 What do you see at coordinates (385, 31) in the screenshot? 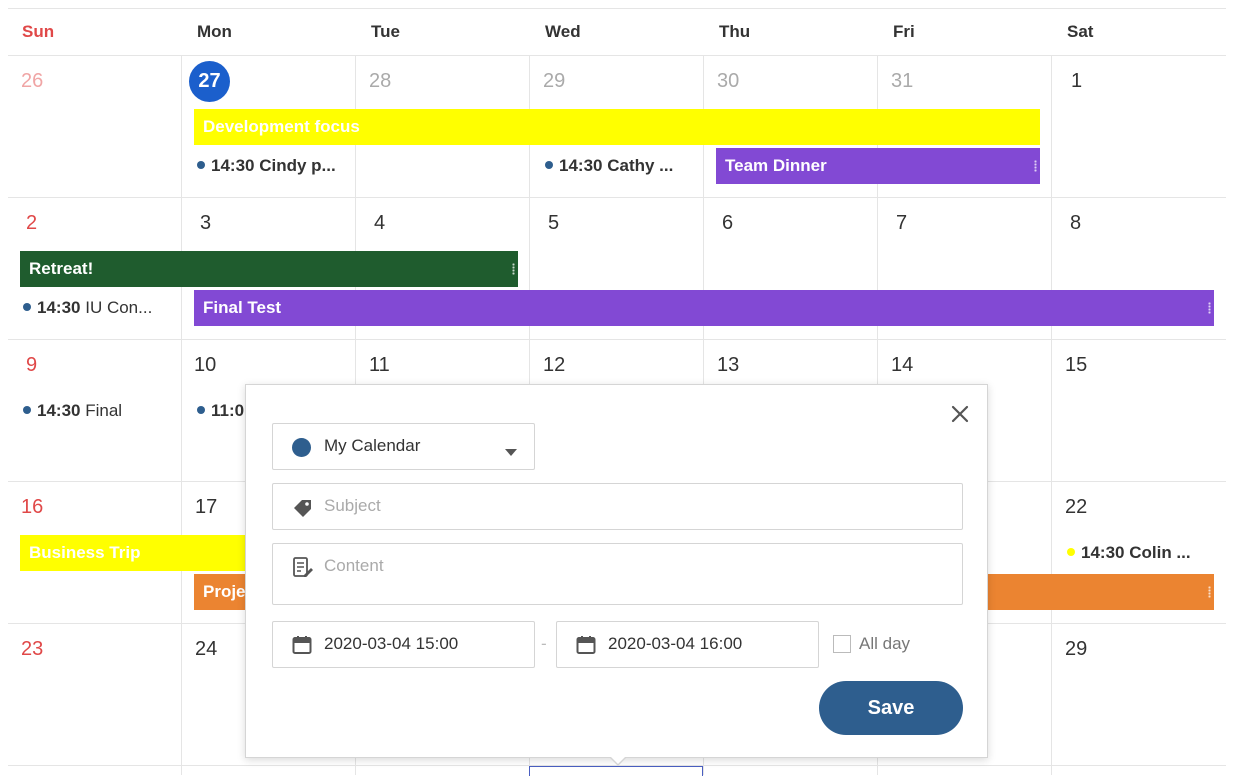
I see `weekday-tue: Tue` at bounding box center [385, 31].